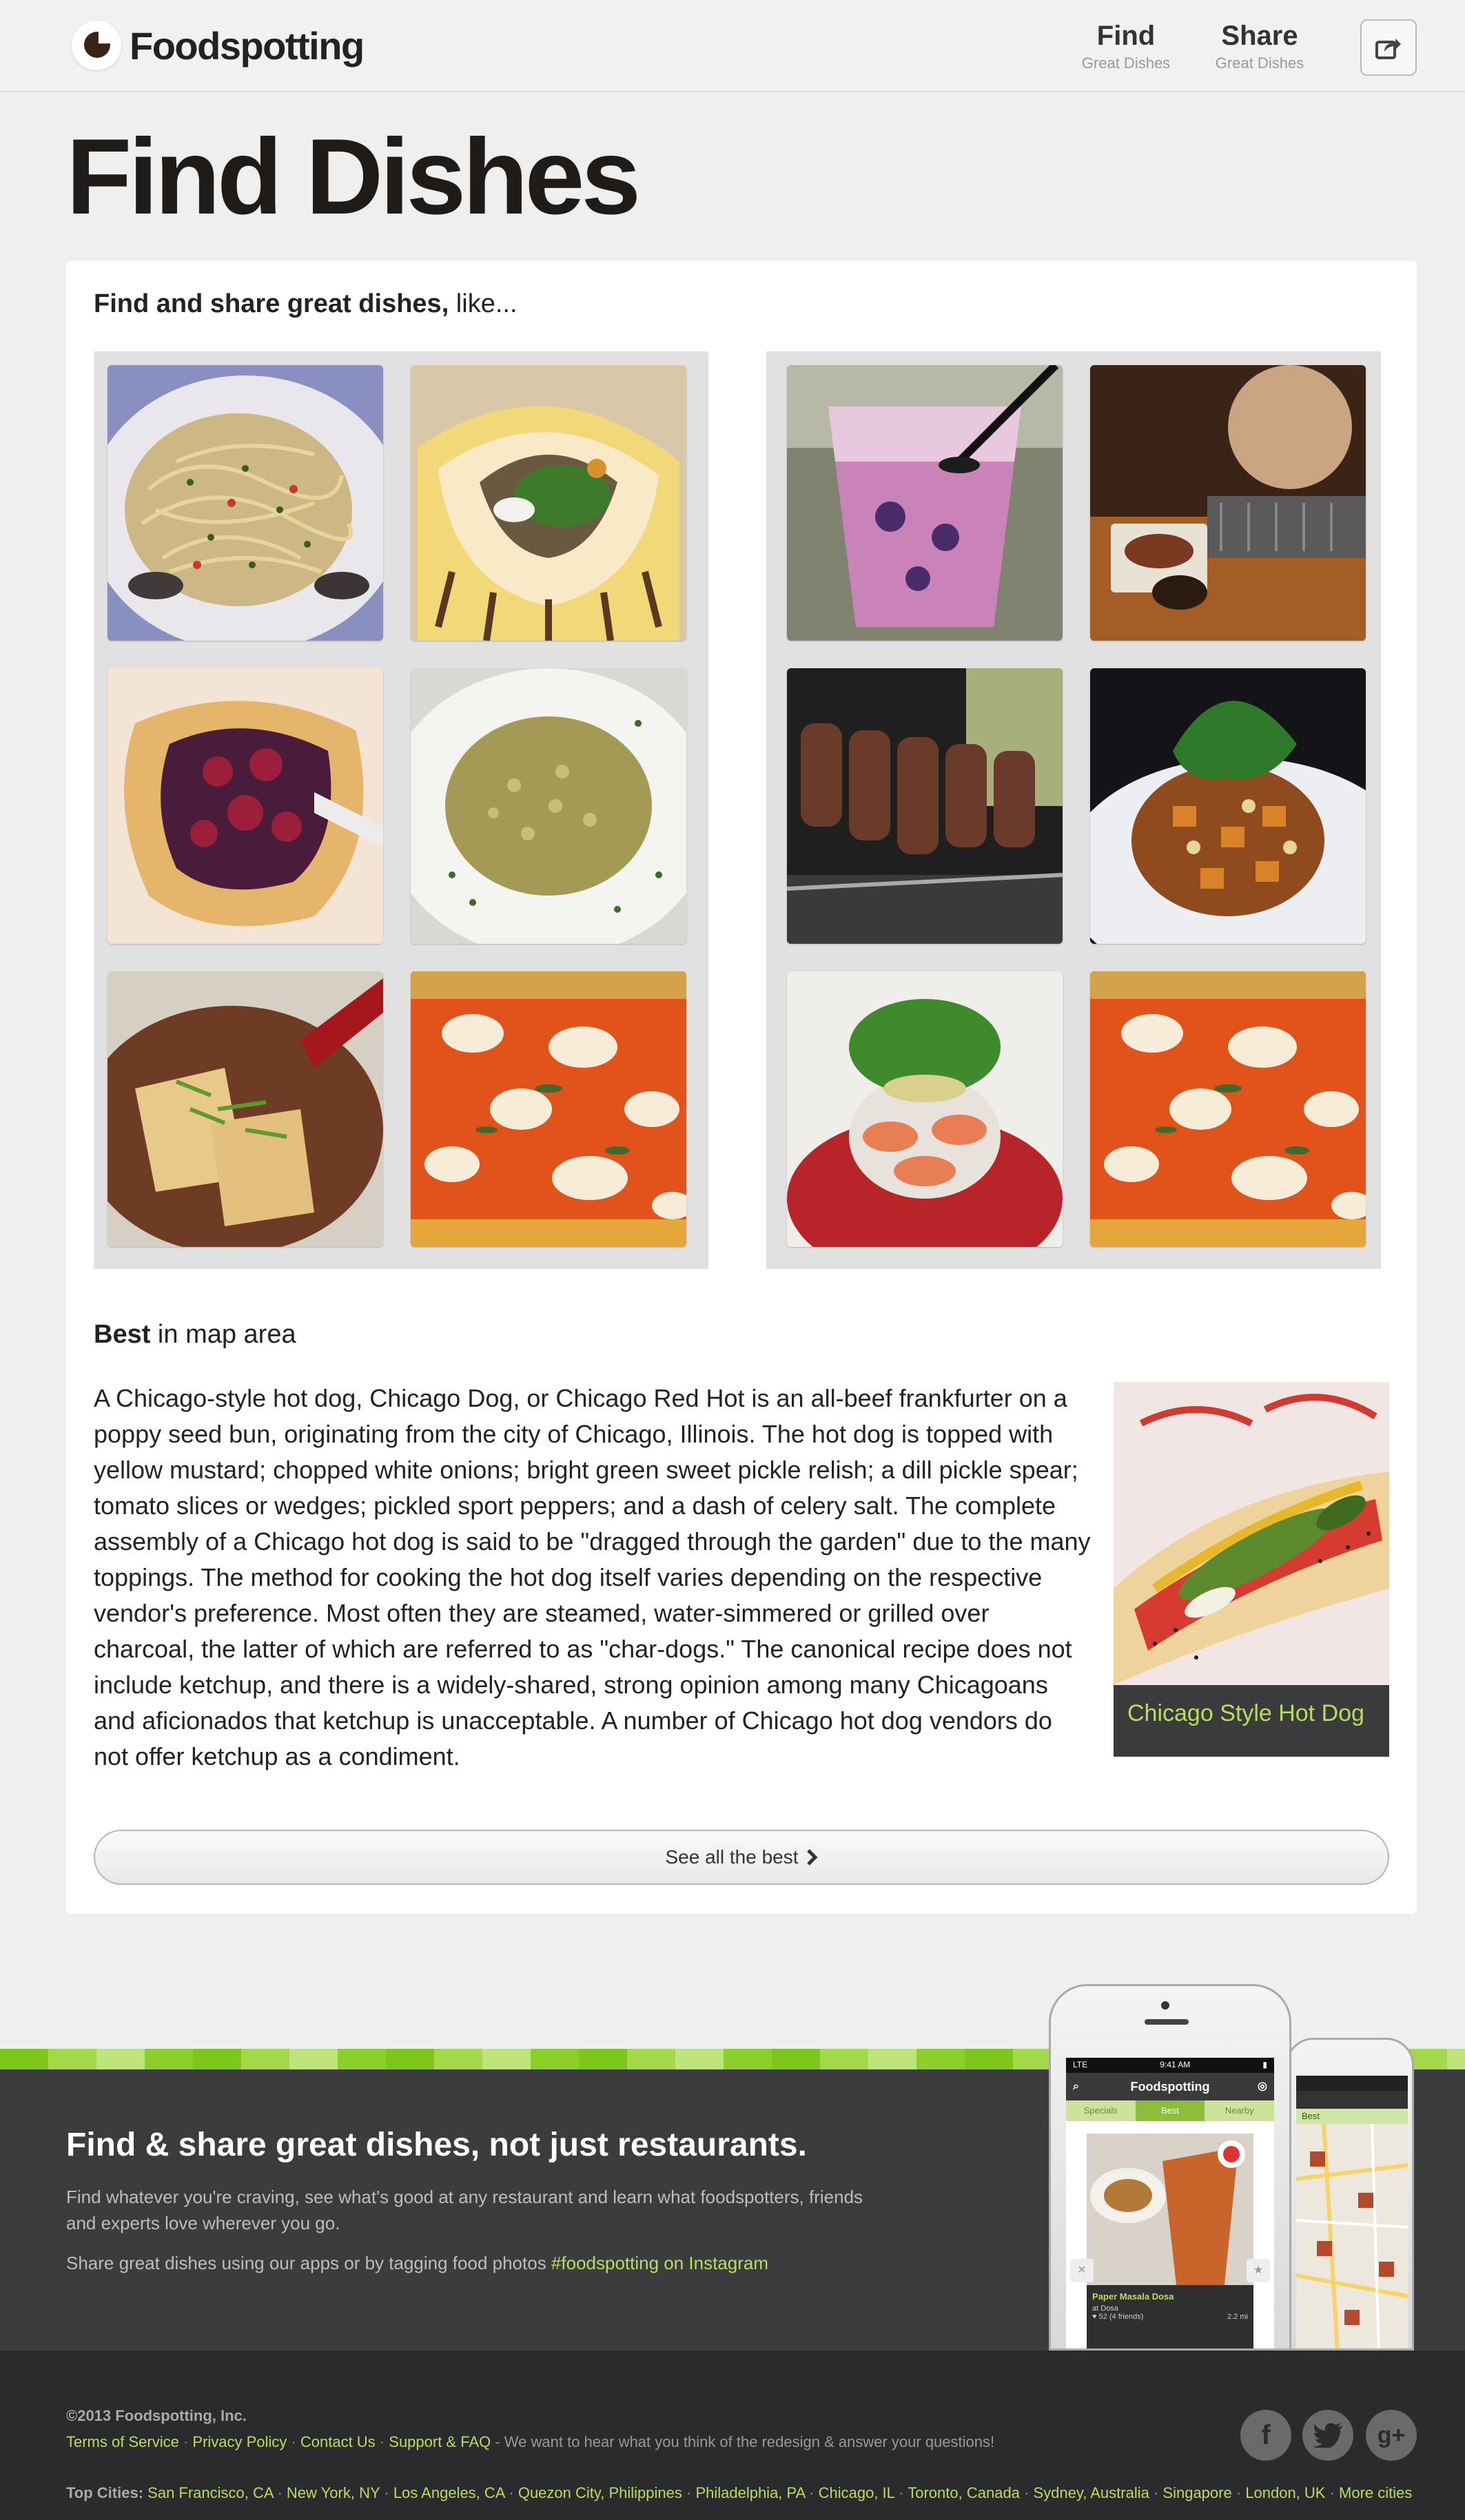 The image size is (1465, 2520). What do you see at coordinates (660, 2263) in the screenshot?
I see `instagram-link: #foodspotting on Instagram` at bounding box center [660, 2263].